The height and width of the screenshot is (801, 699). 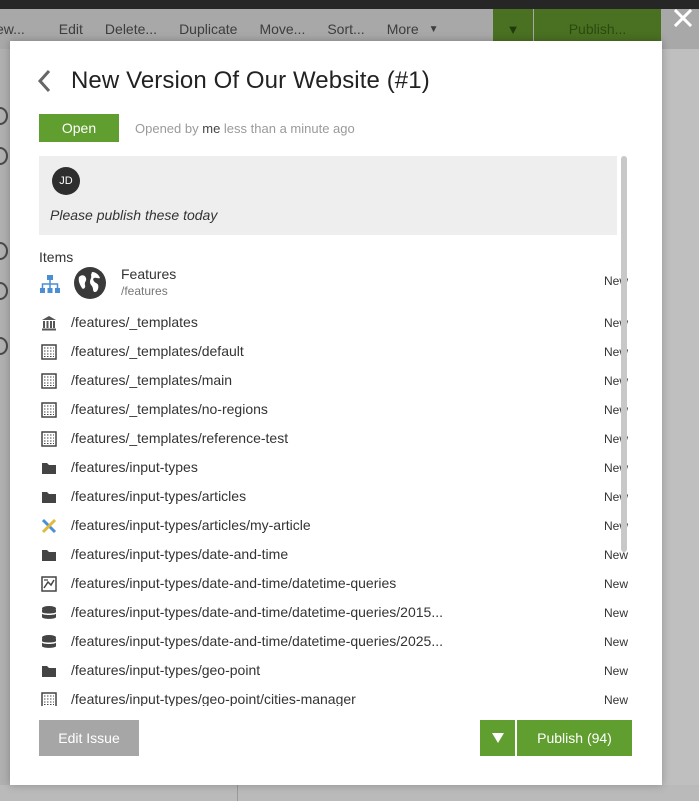 I want to click on toolbar-duplicate-button: Duplicate, so click(x=208, y=29).